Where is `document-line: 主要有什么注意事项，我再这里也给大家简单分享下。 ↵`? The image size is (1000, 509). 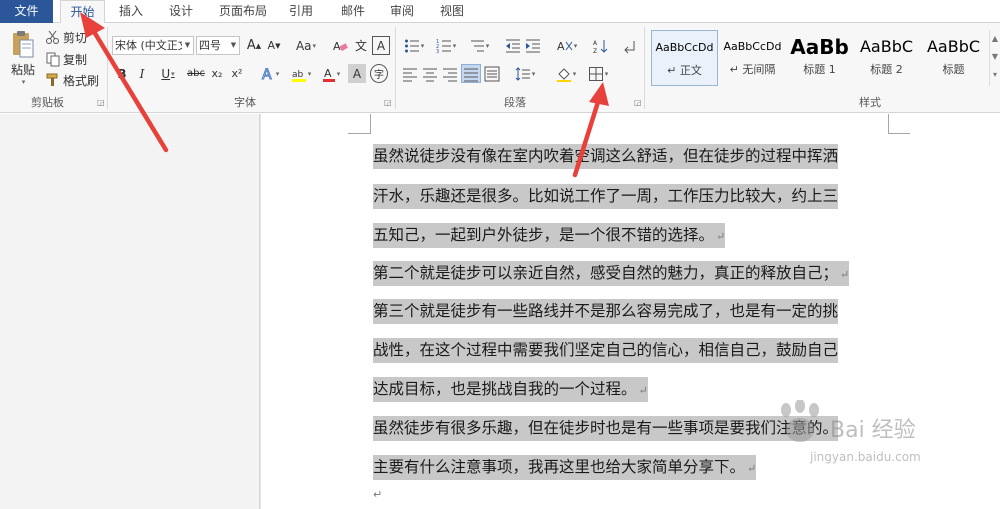
document-line: 主要有什么注意事项，我再这里也给大家简单分享下。 ↵ is located at coordinates (565, 467).